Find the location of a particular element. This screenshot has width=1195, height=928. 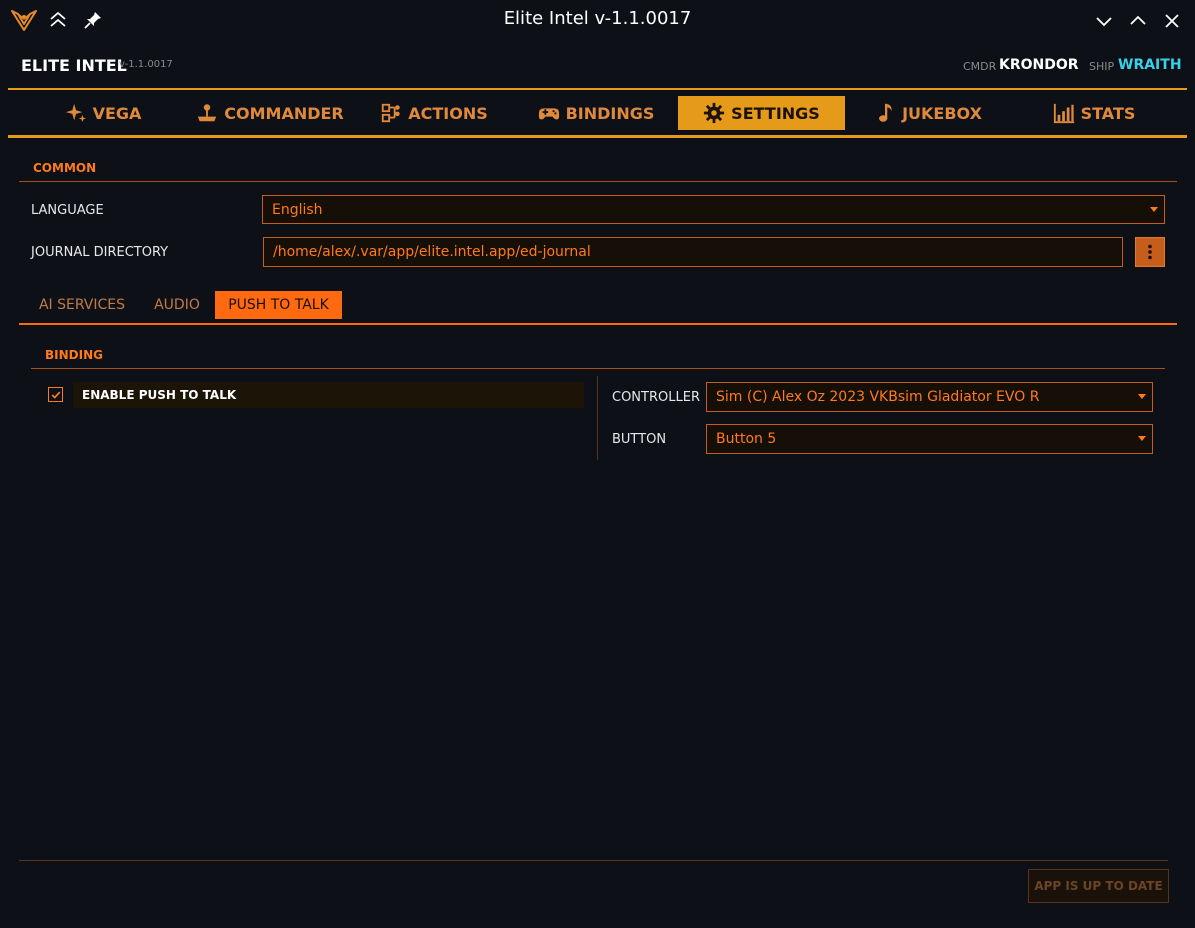

chevron-up-icon is located at coordinates (1138, 20).